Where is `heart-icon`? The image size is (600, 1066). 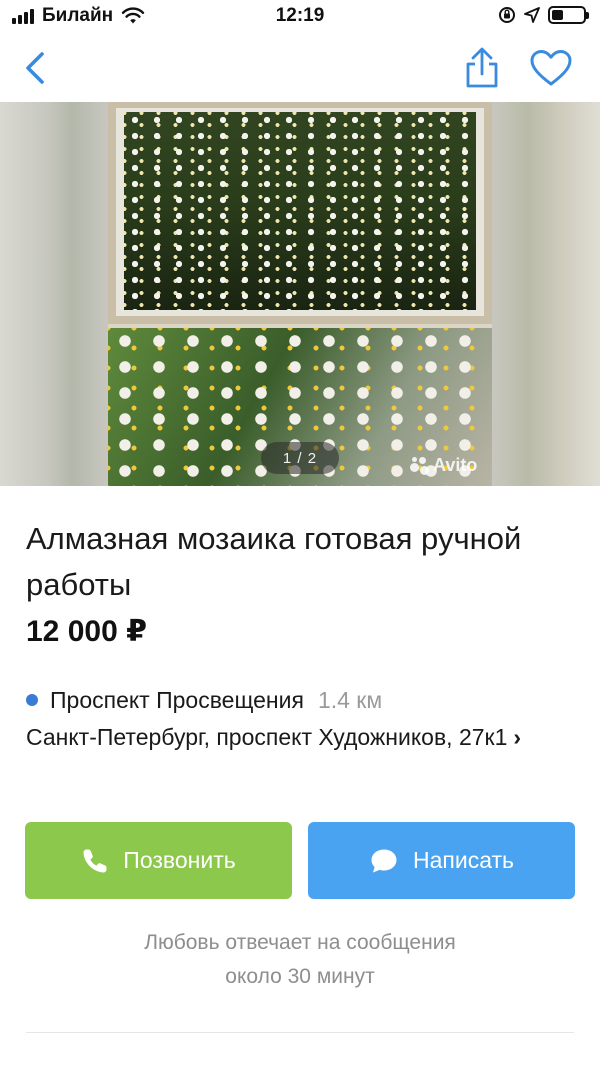
heart-icon is located at coordinates (551, 68).